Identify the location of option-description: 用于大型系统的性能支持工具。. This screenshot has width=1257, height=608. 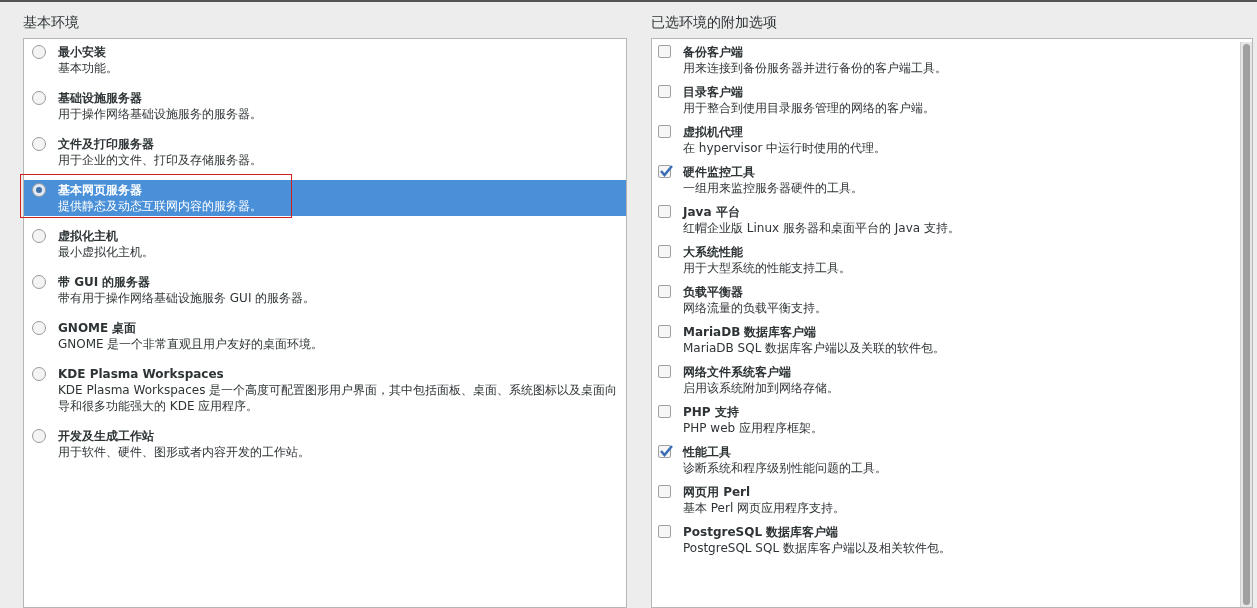
(767, 268).